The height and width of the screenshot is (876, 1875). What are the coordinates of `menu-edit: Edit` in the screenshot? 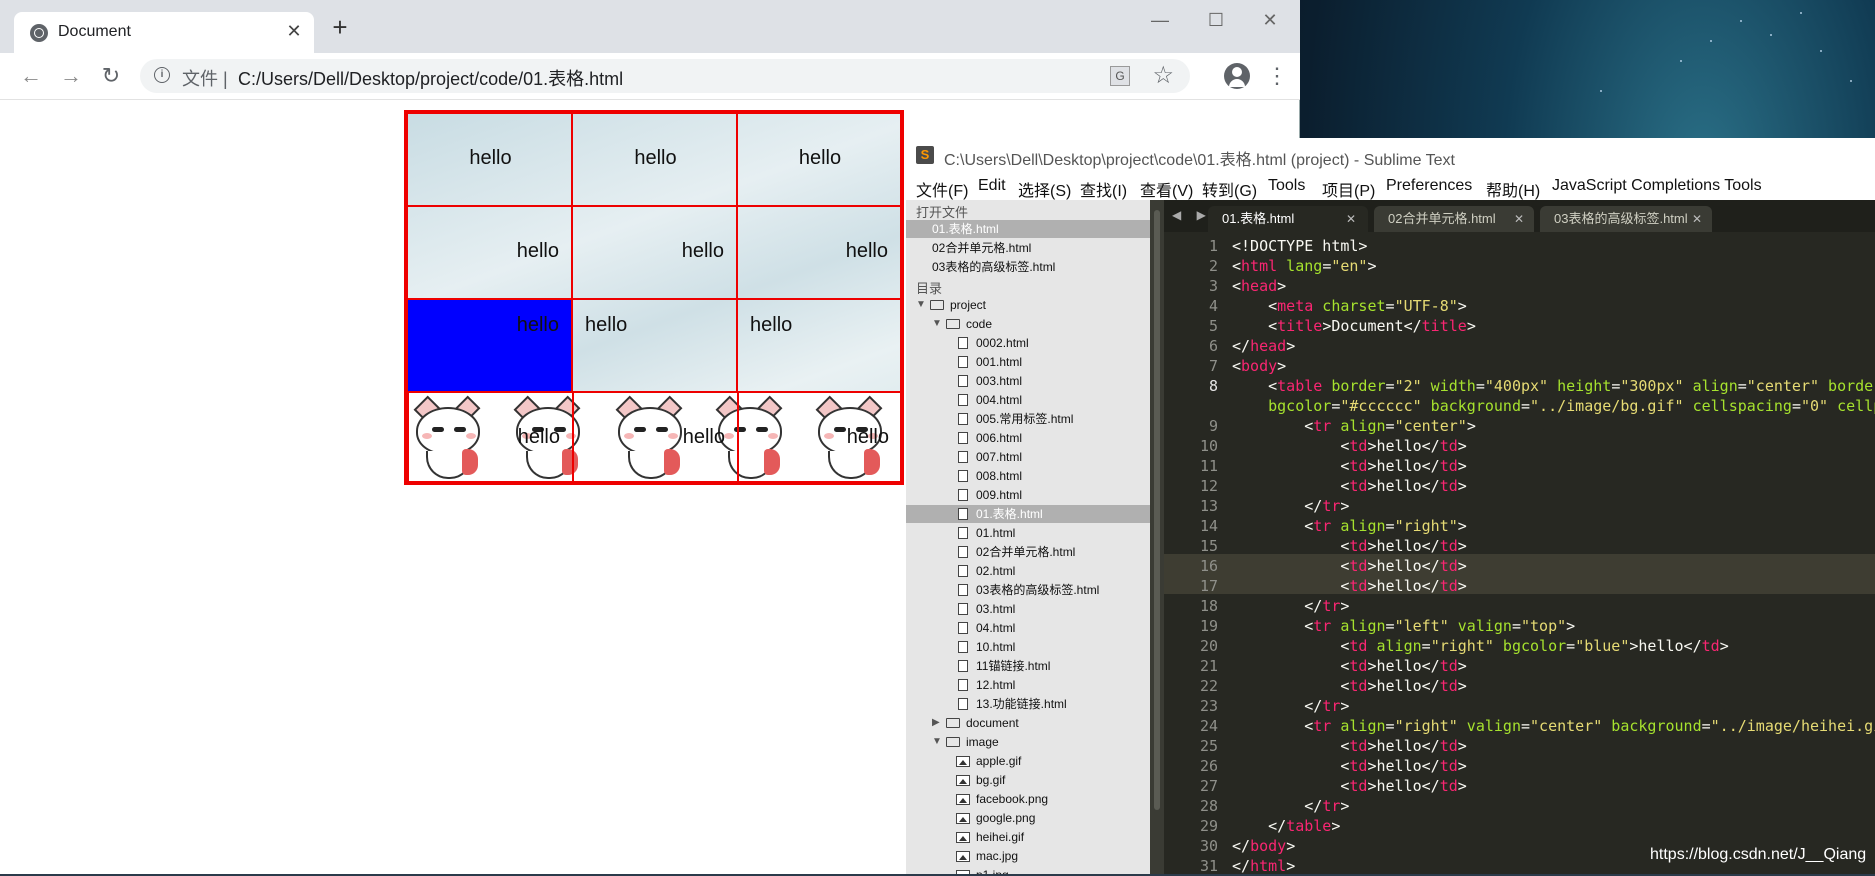 It's located at (992, 186).